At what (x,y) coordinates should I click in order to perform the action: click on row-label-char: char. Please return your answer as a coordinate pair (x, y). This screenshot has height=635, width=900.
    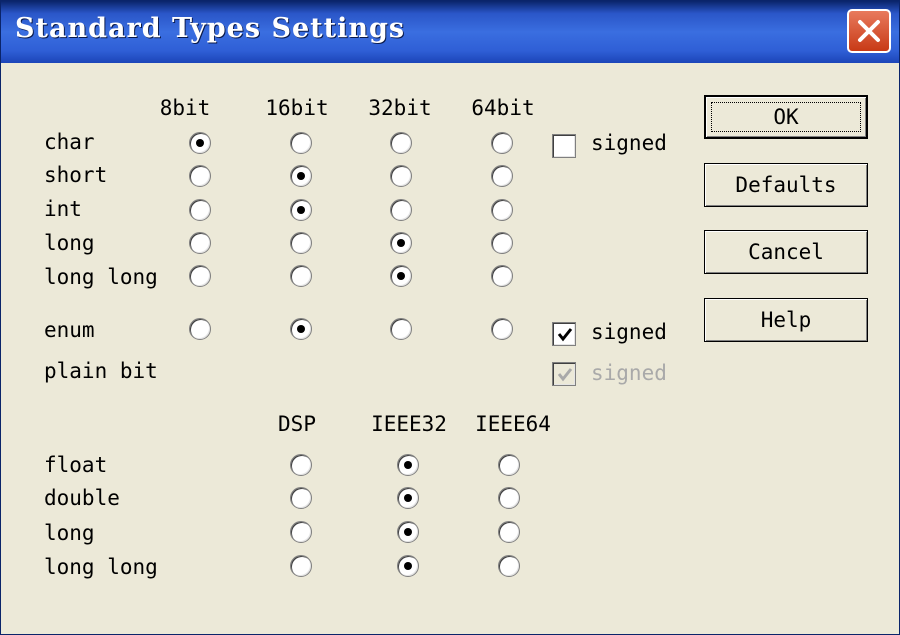
    Looking at the image, I should click on (69, 142).